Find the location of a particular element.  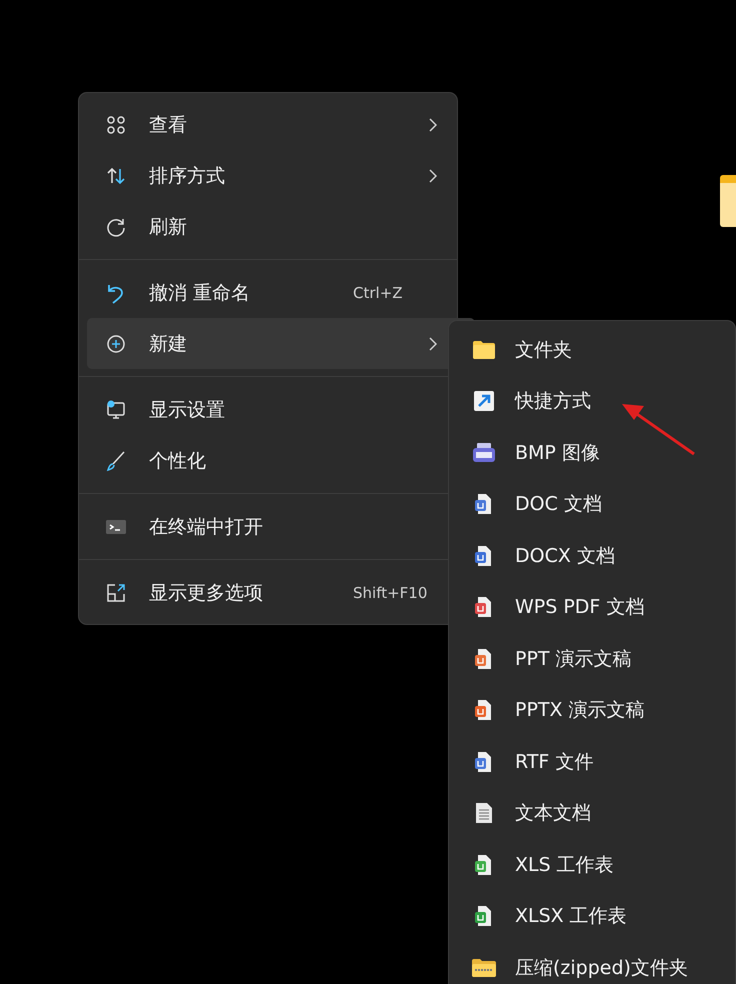

menu-label: 撤消 重命名 is located at coordinates (199, 293).